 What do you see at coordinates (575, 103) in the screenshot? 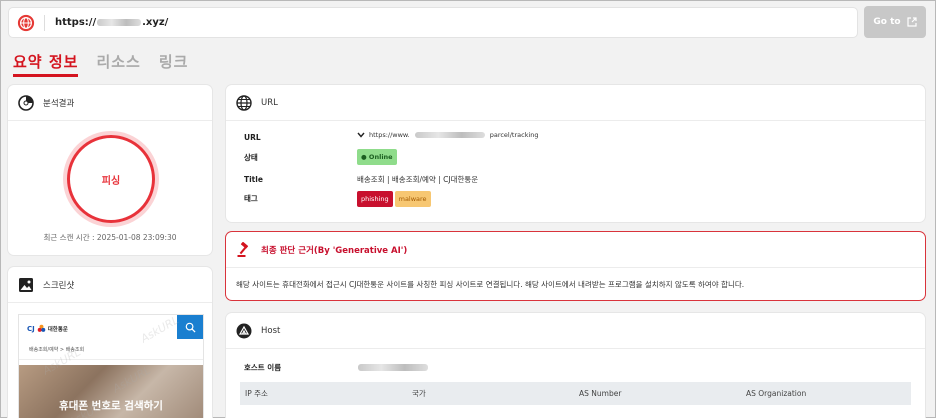
I see `url-card-header: URL` at bounding box center [575, 103].